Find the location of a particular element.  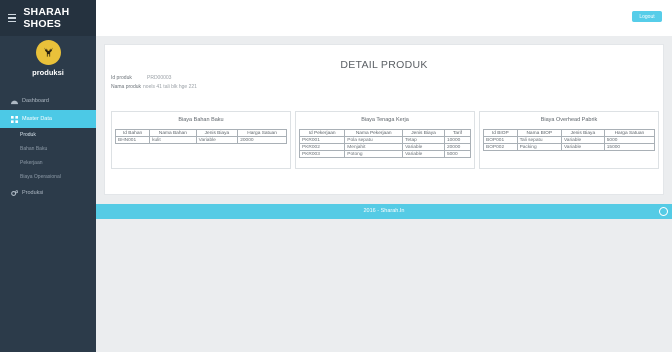

table-cell: Tali sepatu is located at coordinates (539, 140).